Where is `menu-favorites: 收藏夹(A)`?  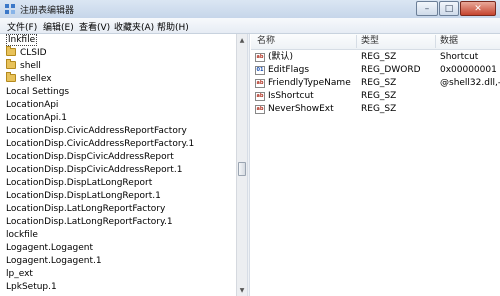
menu-favorites: 收藏夹(A) is located at coordinates (134, 26).